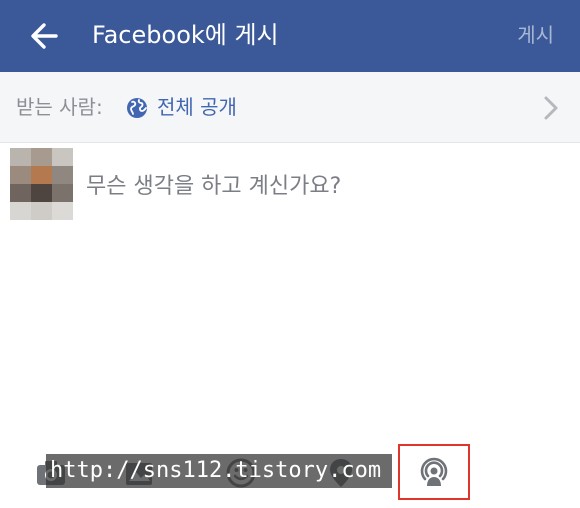 Image resolution: width=580 pixels, height=508 pixels. What do you see at coordinates (59, 107) in the screenshot?
I see `audience-label: 받는 사람:` at bounding box center [59, 107].